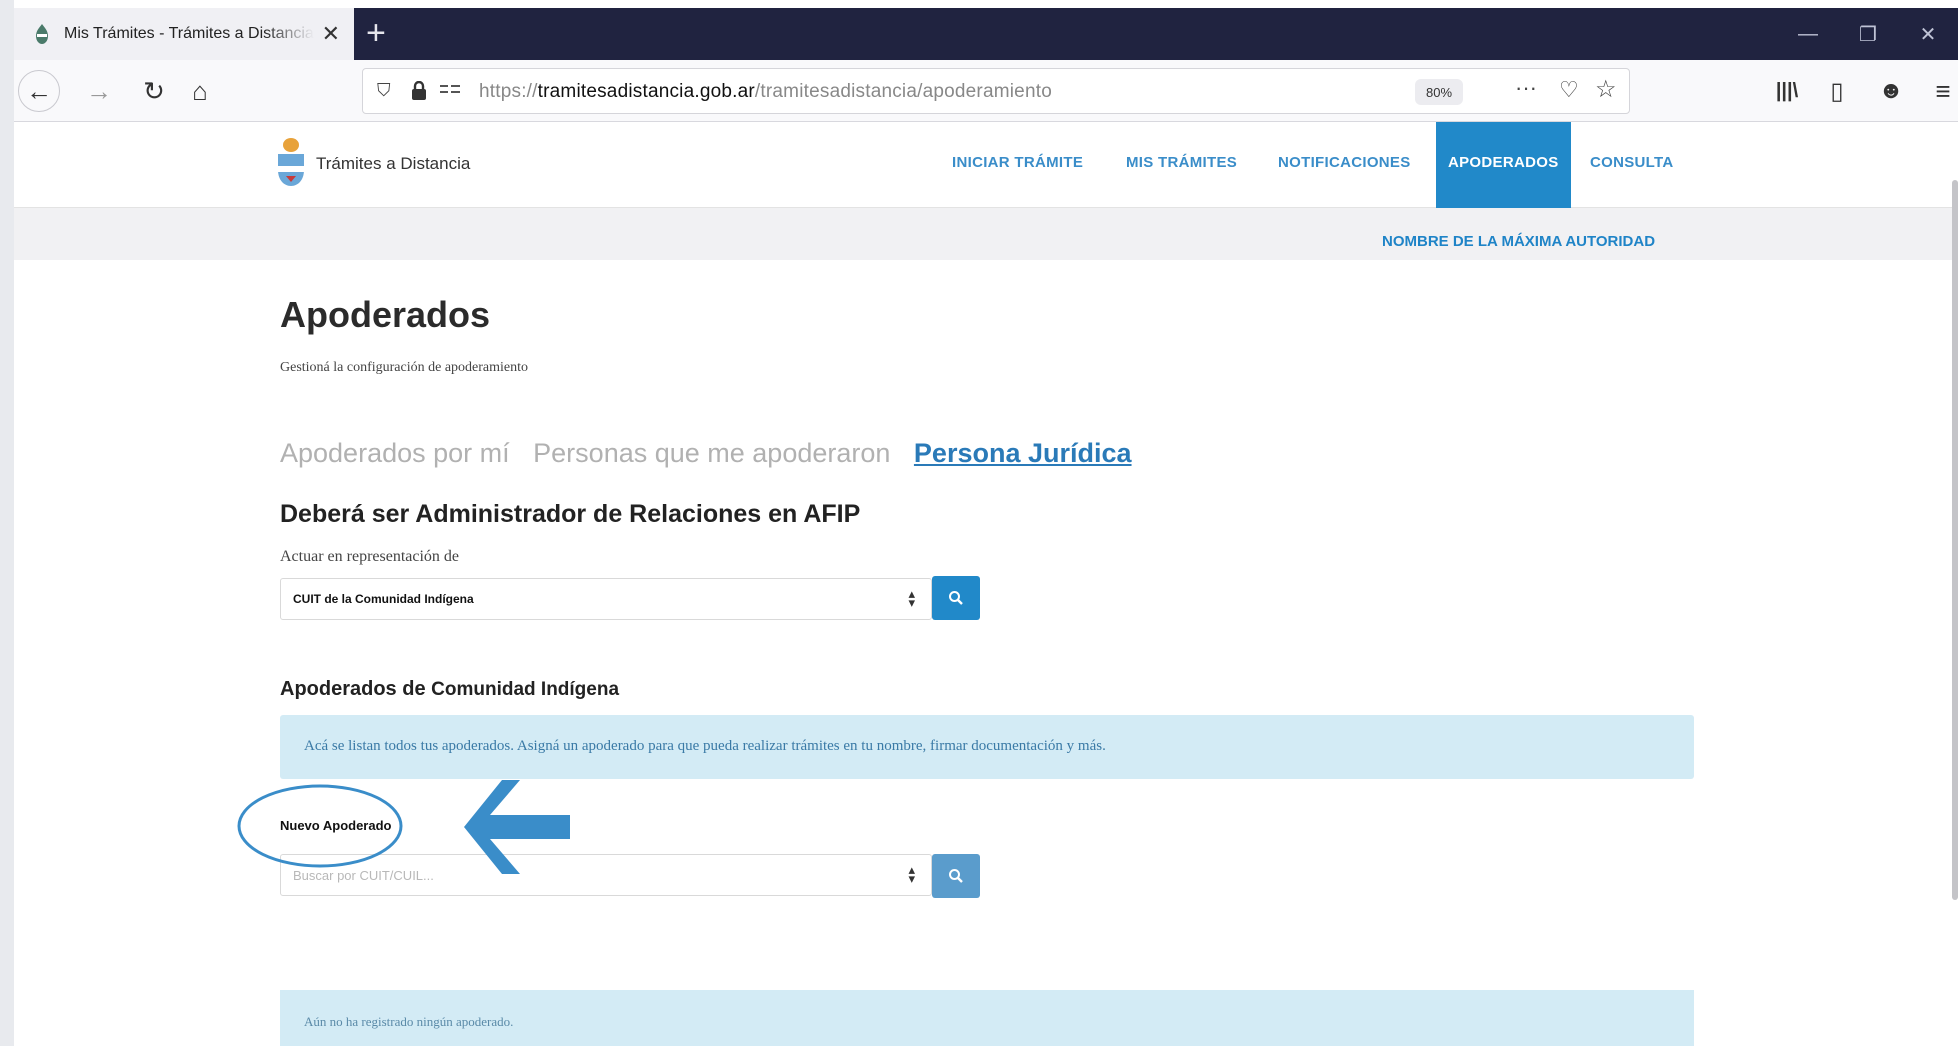 The image size is (1958, 1046). What do you see at coordinates (200, 91) in the screenshot?
I see `home-button: ⌂` at bounding box center [200, 91].